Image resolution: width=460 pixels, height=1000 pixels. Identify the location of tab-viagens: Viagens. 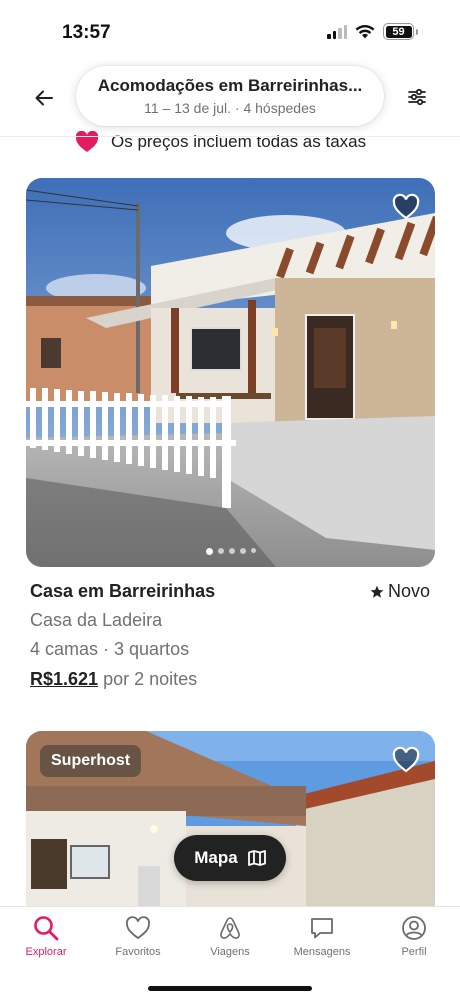
(230, 936).